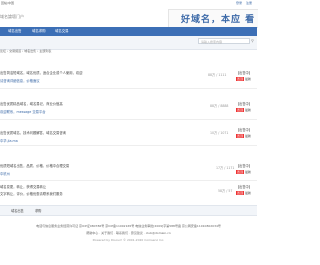  I want to click on footer-tabs: 域名出售 求购, so click(128, 210).